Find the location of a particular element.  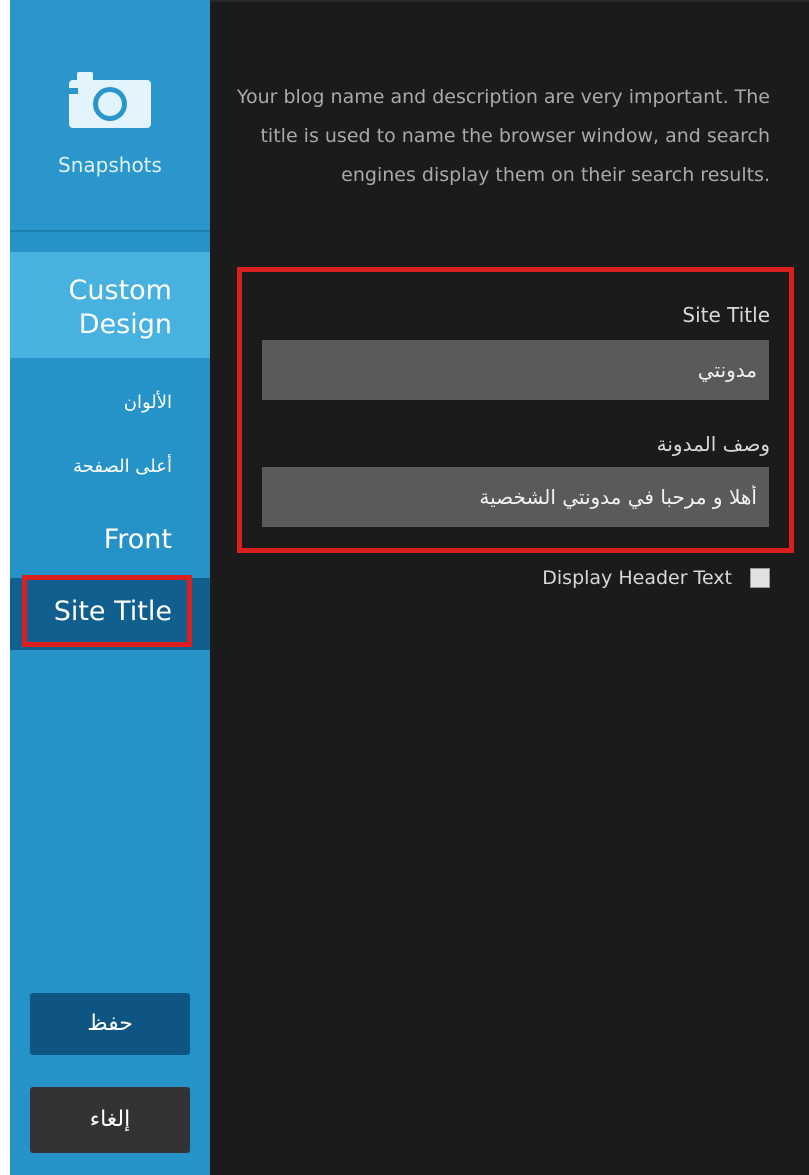

snapshots-button: Snapshots is located at coordinates (110, 115).